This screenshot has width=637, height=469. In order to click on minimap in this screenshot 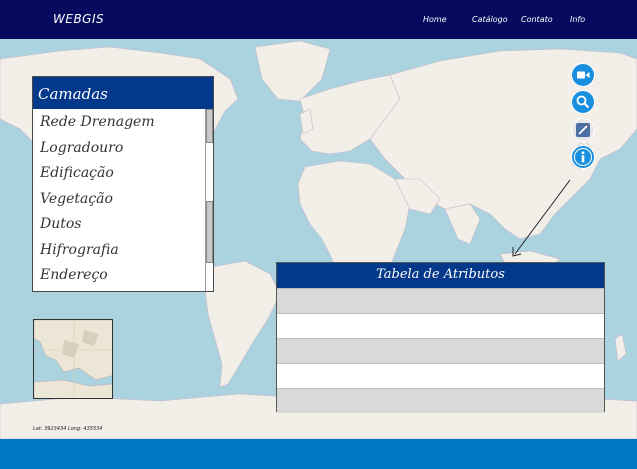, I will do `click(73, 359)`.